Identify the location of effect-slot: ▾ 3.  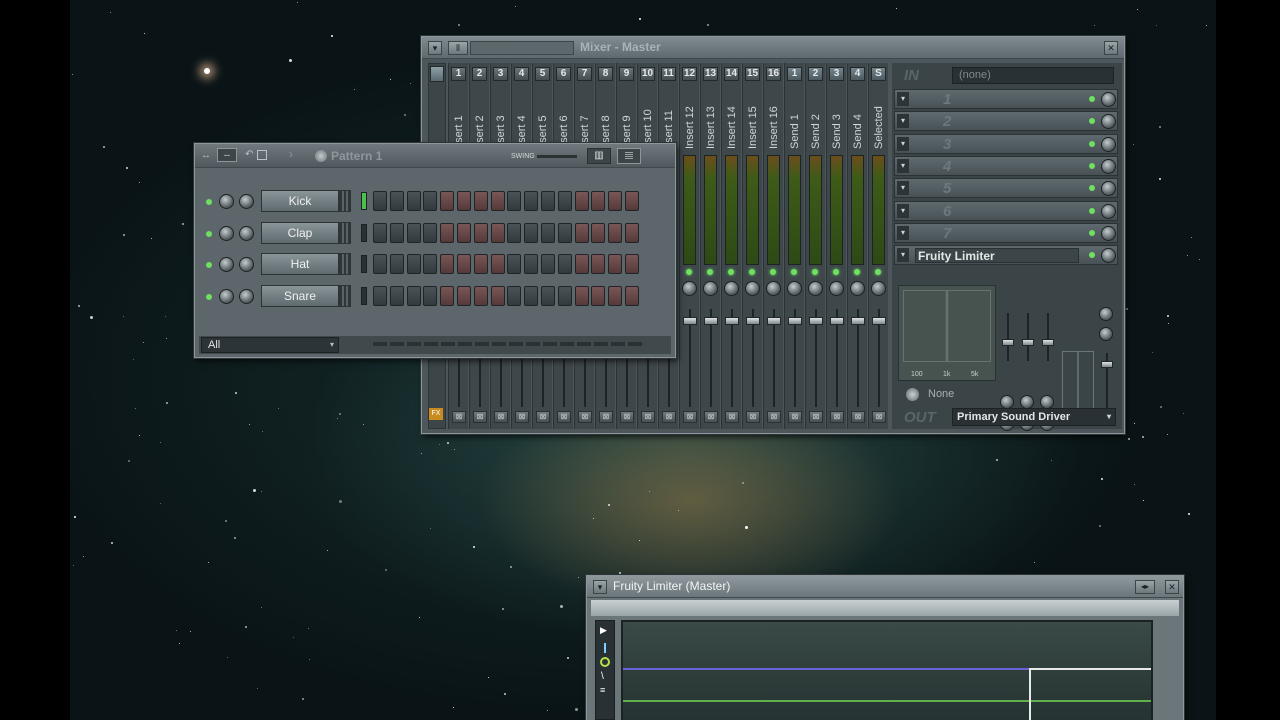
(1006, 143).